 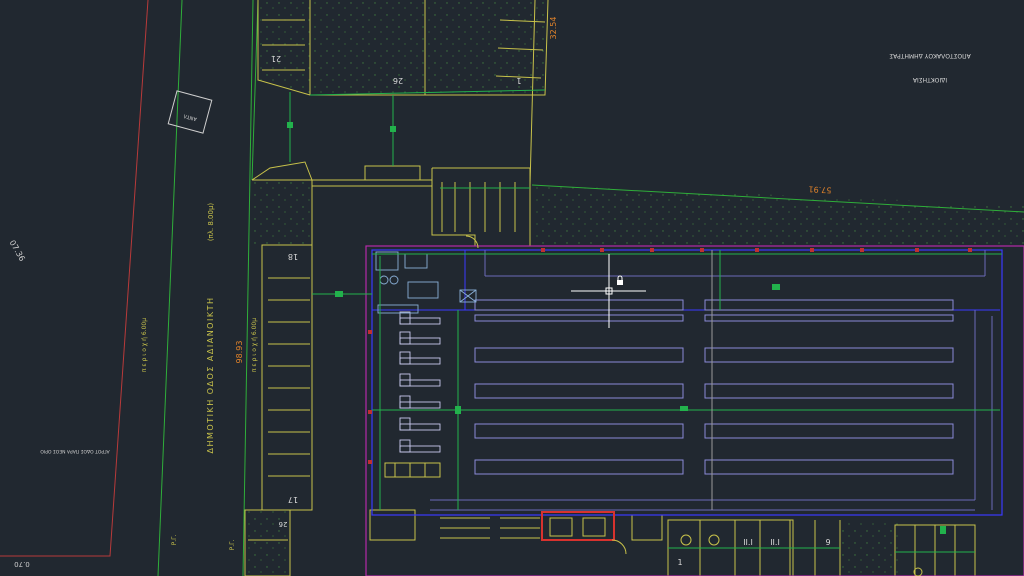 What do you see at coordinates (420, 382) in the screenshot?
I see `checkout-counters` at bounding box center [420, 382].